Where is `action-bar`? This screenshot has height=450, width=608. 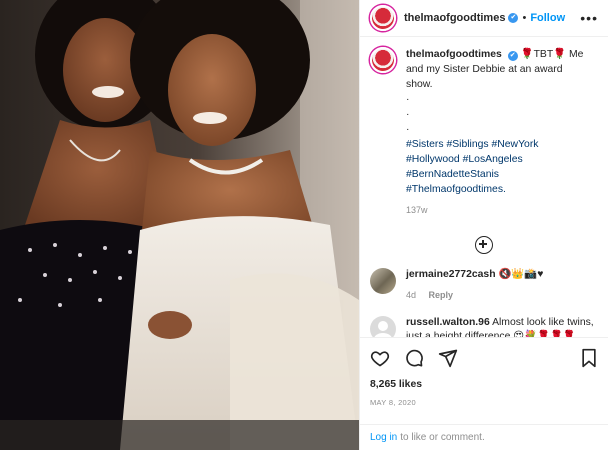
action-bar is located at coordinates (484, 358).